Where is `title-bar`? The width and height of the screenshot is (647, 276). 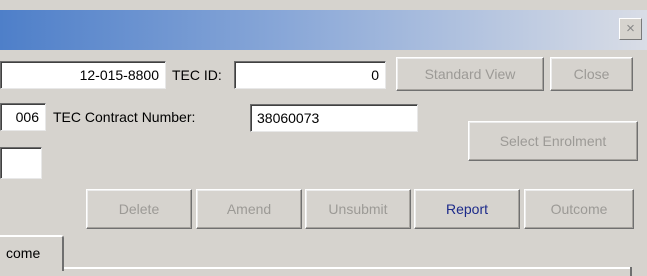
title-bar is located at coordinates (323, 30).